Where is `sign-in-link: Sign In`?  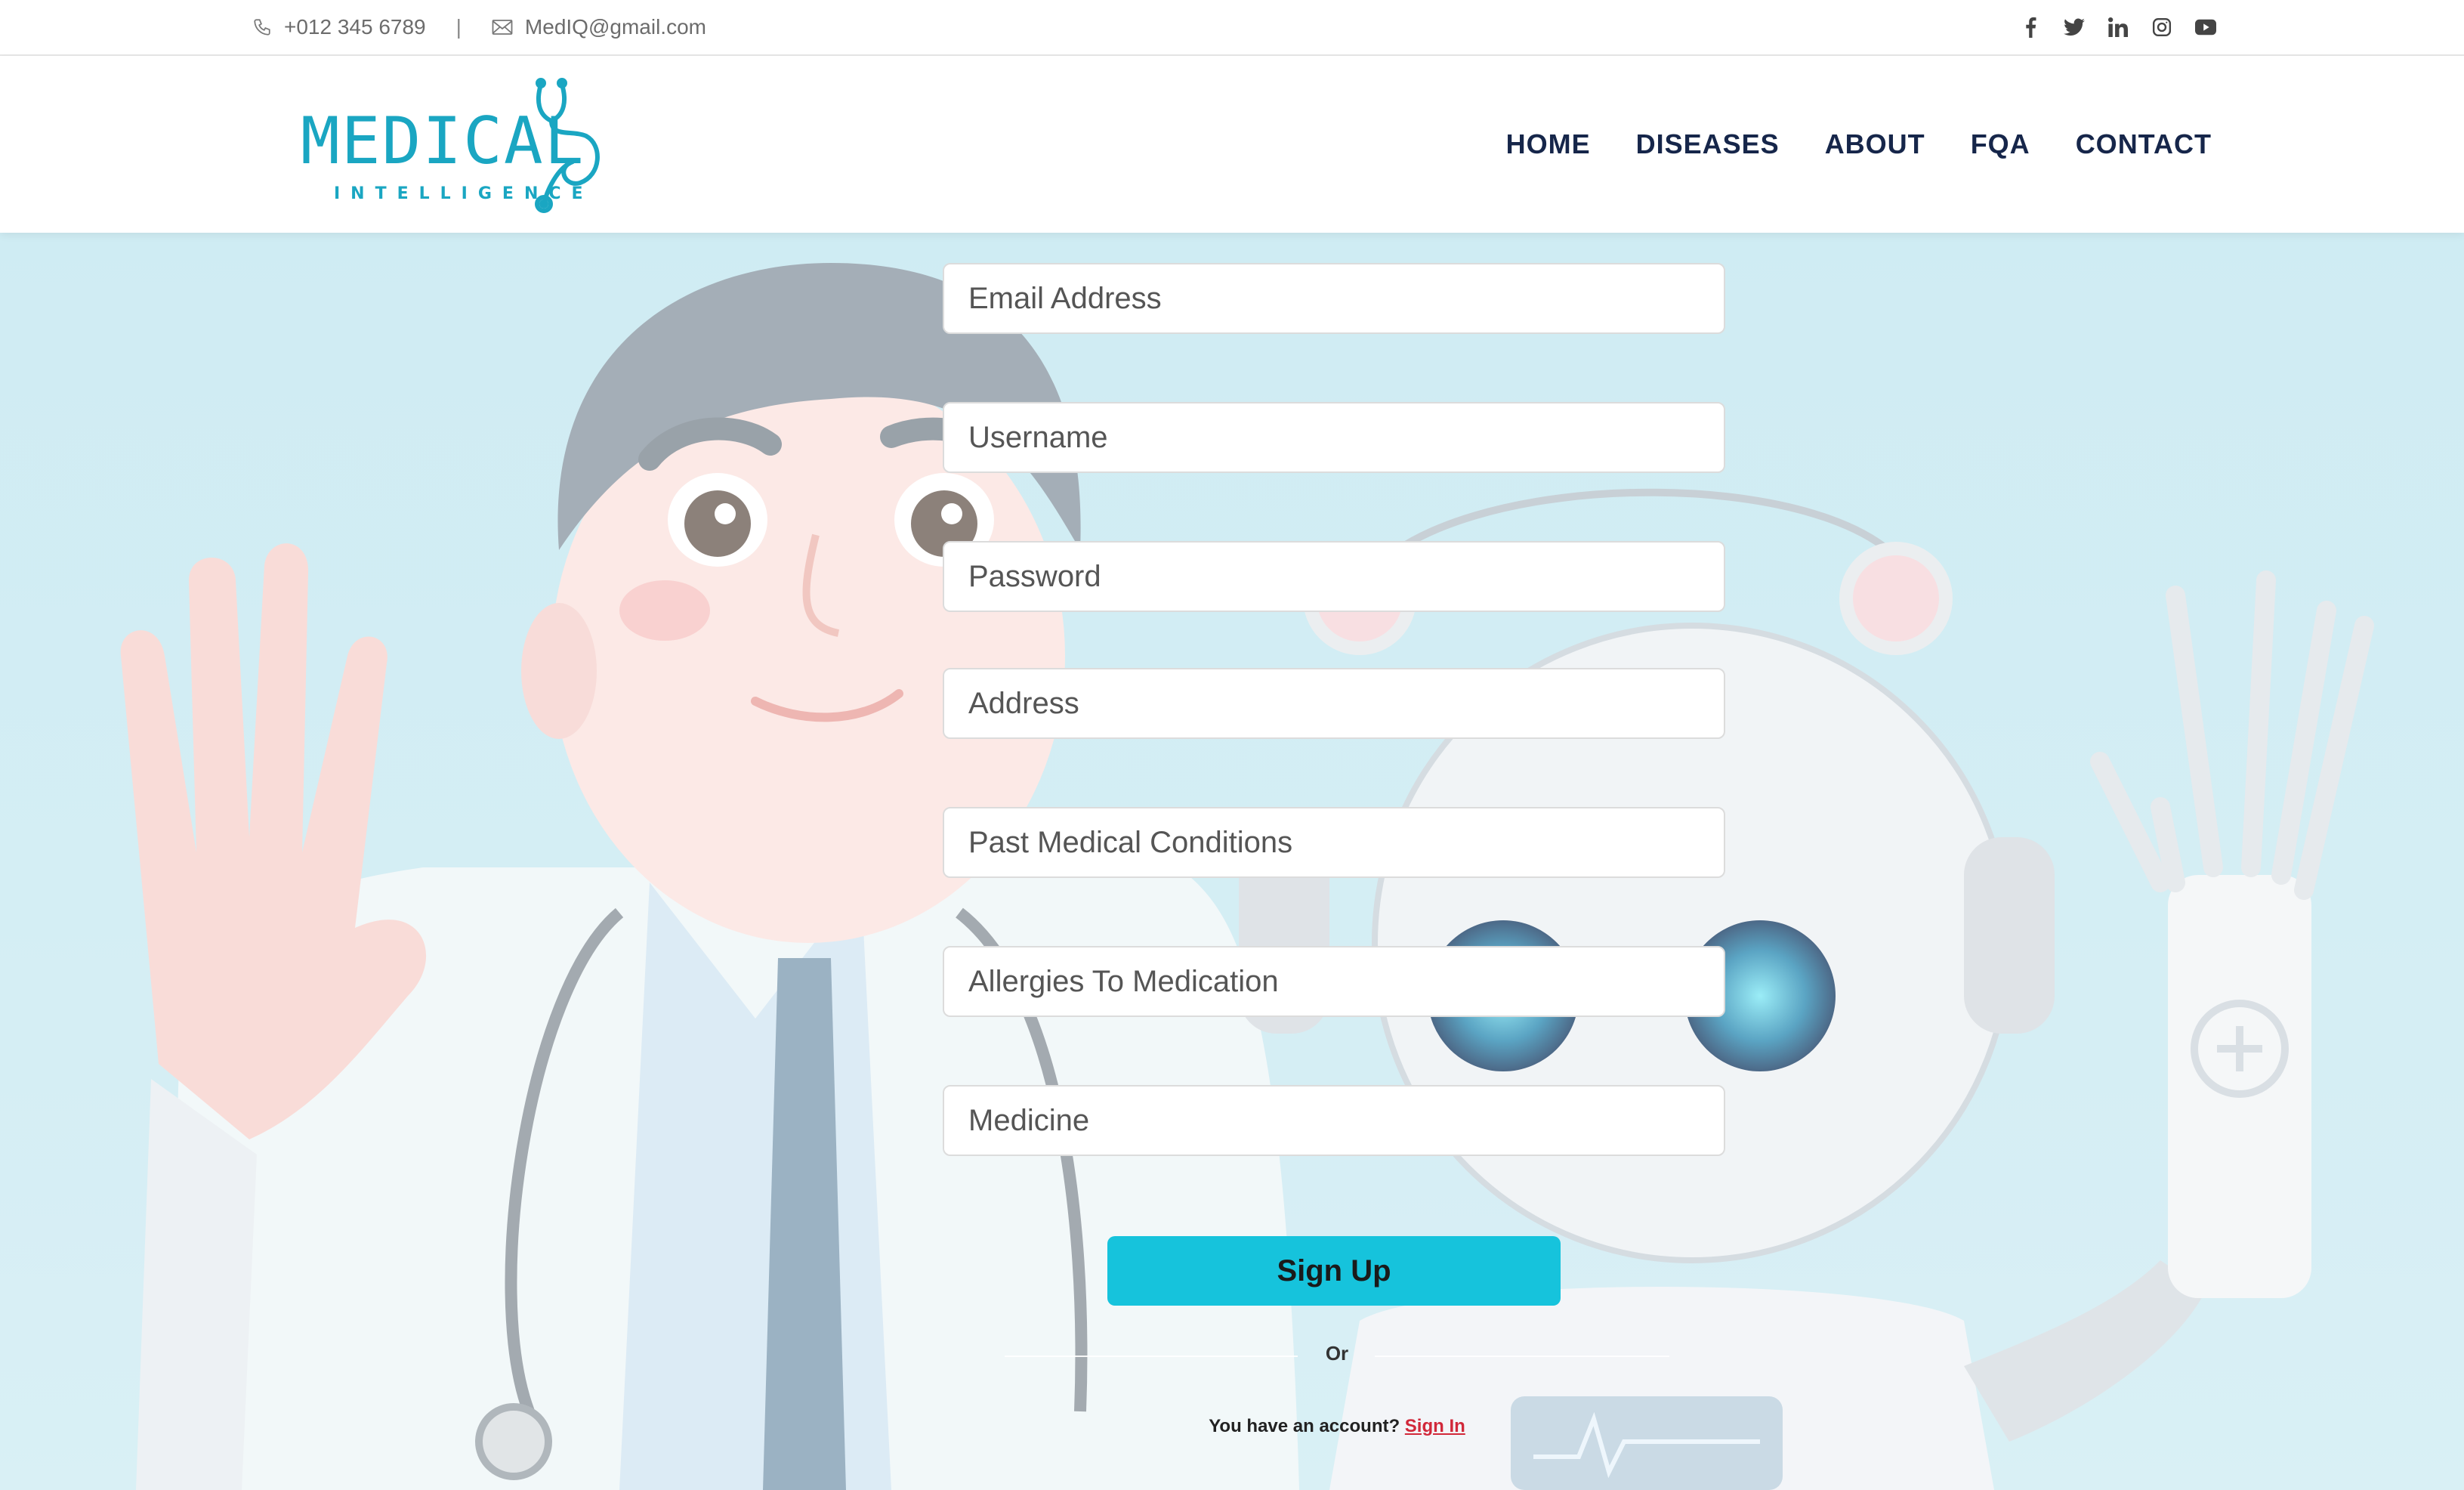 sign-in-link: Sign In is located at coordinates (1435, 1426).